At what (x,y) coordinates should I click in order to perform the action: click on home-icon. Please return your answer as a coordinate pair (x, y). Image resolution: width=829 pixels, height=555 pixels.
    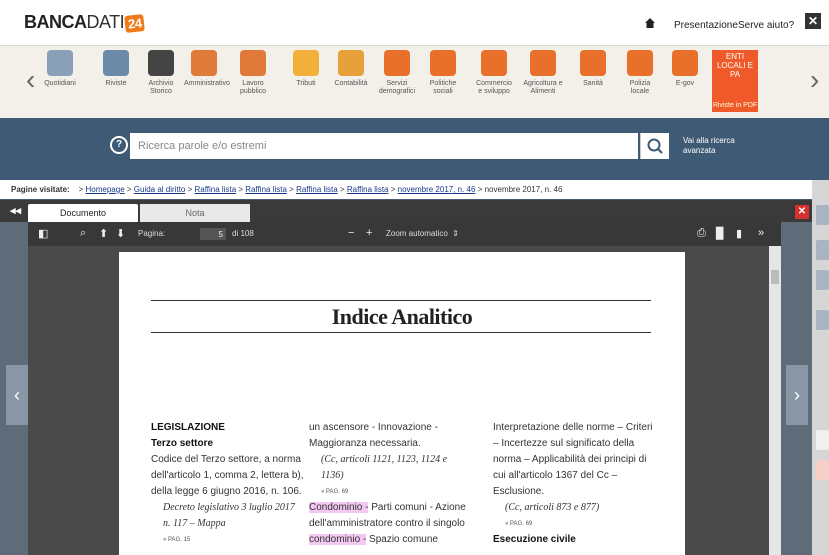
    Looking at the image, I should click on (650, 23).